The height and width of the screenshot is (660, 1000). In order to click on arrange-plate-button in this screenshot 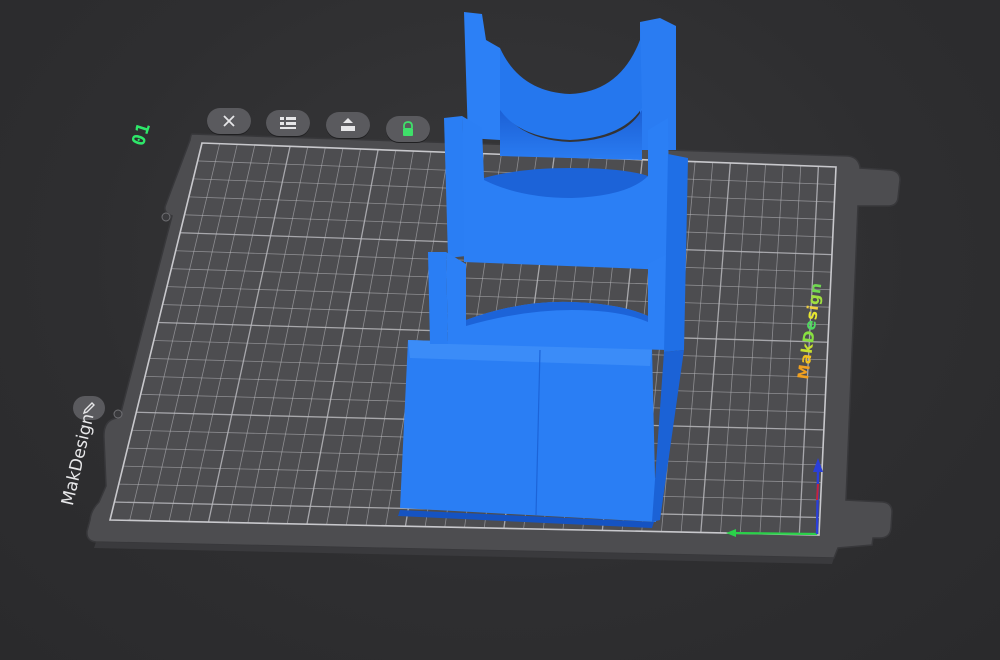, I will do `click(288, 123)`.